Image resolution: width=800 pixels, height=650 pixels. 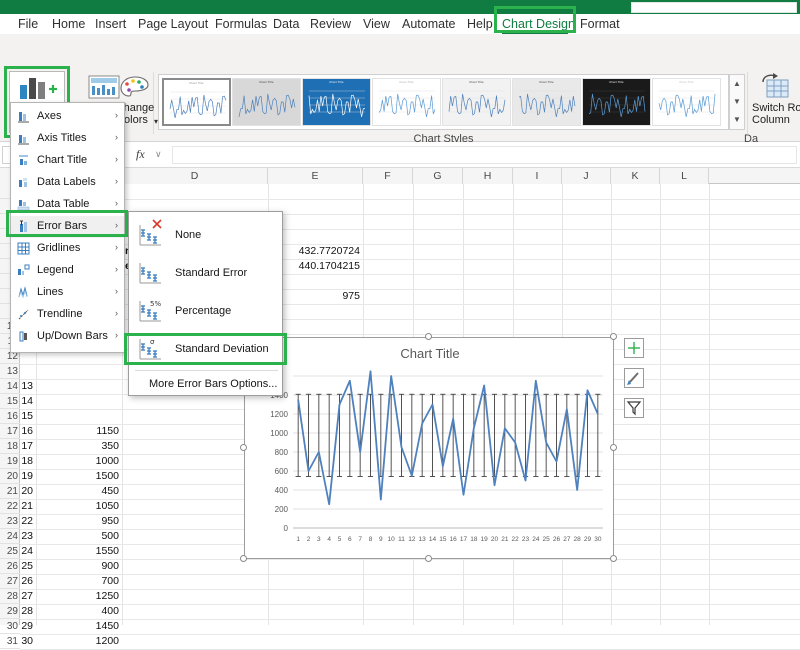 What do you see at coordinates (89, 596) in the screenshot?
I see `cell-B28: 1250` at bounding box center [89, 596].